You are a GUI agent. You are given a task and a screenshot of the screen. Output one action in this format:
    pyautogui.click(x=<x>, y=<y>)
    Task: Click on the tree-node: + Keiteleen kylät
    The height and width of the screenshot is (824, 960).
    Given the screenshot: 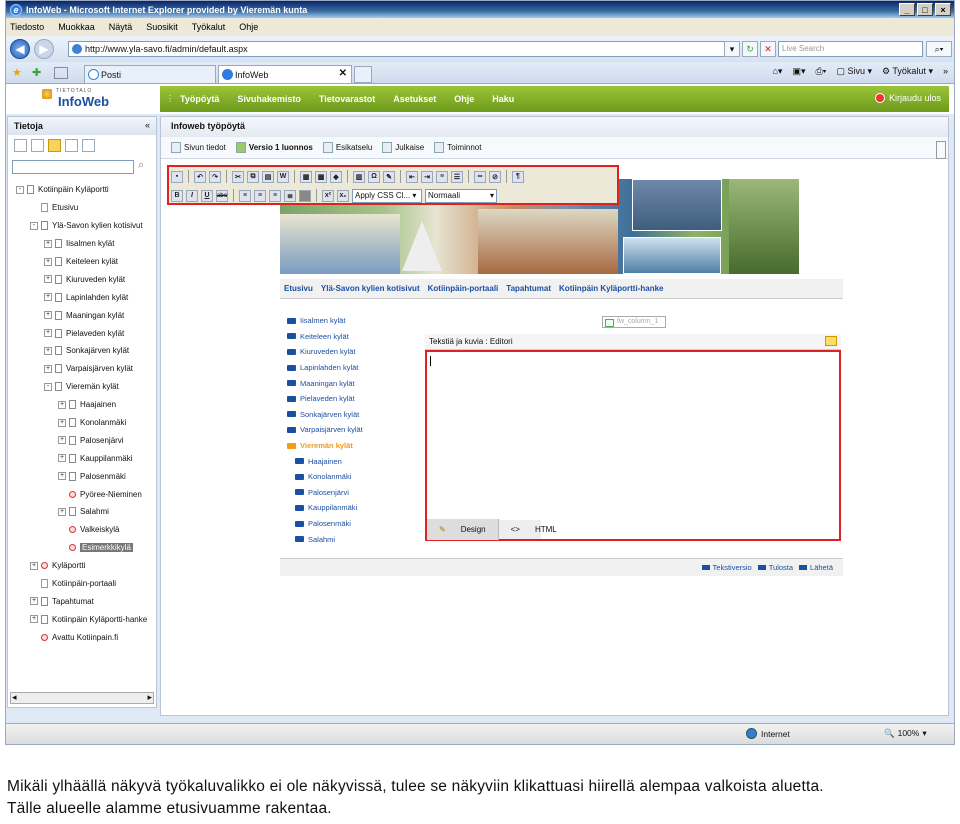 What is the action you would take?
    pyautogui.click(x=83, y=262)
    